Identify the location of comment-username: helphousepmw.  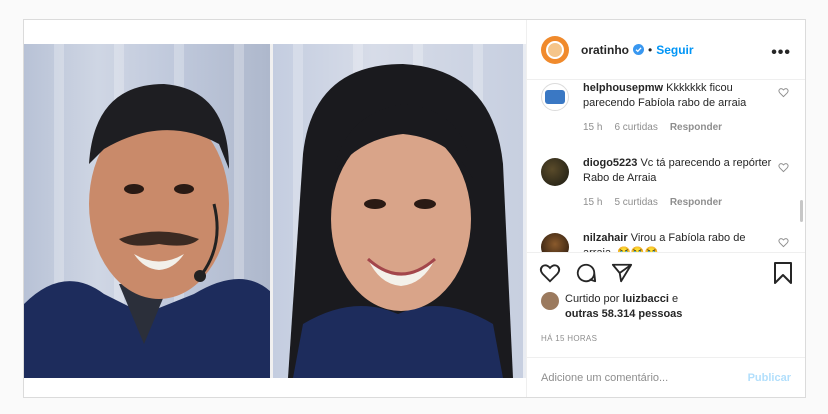
(623, 88).